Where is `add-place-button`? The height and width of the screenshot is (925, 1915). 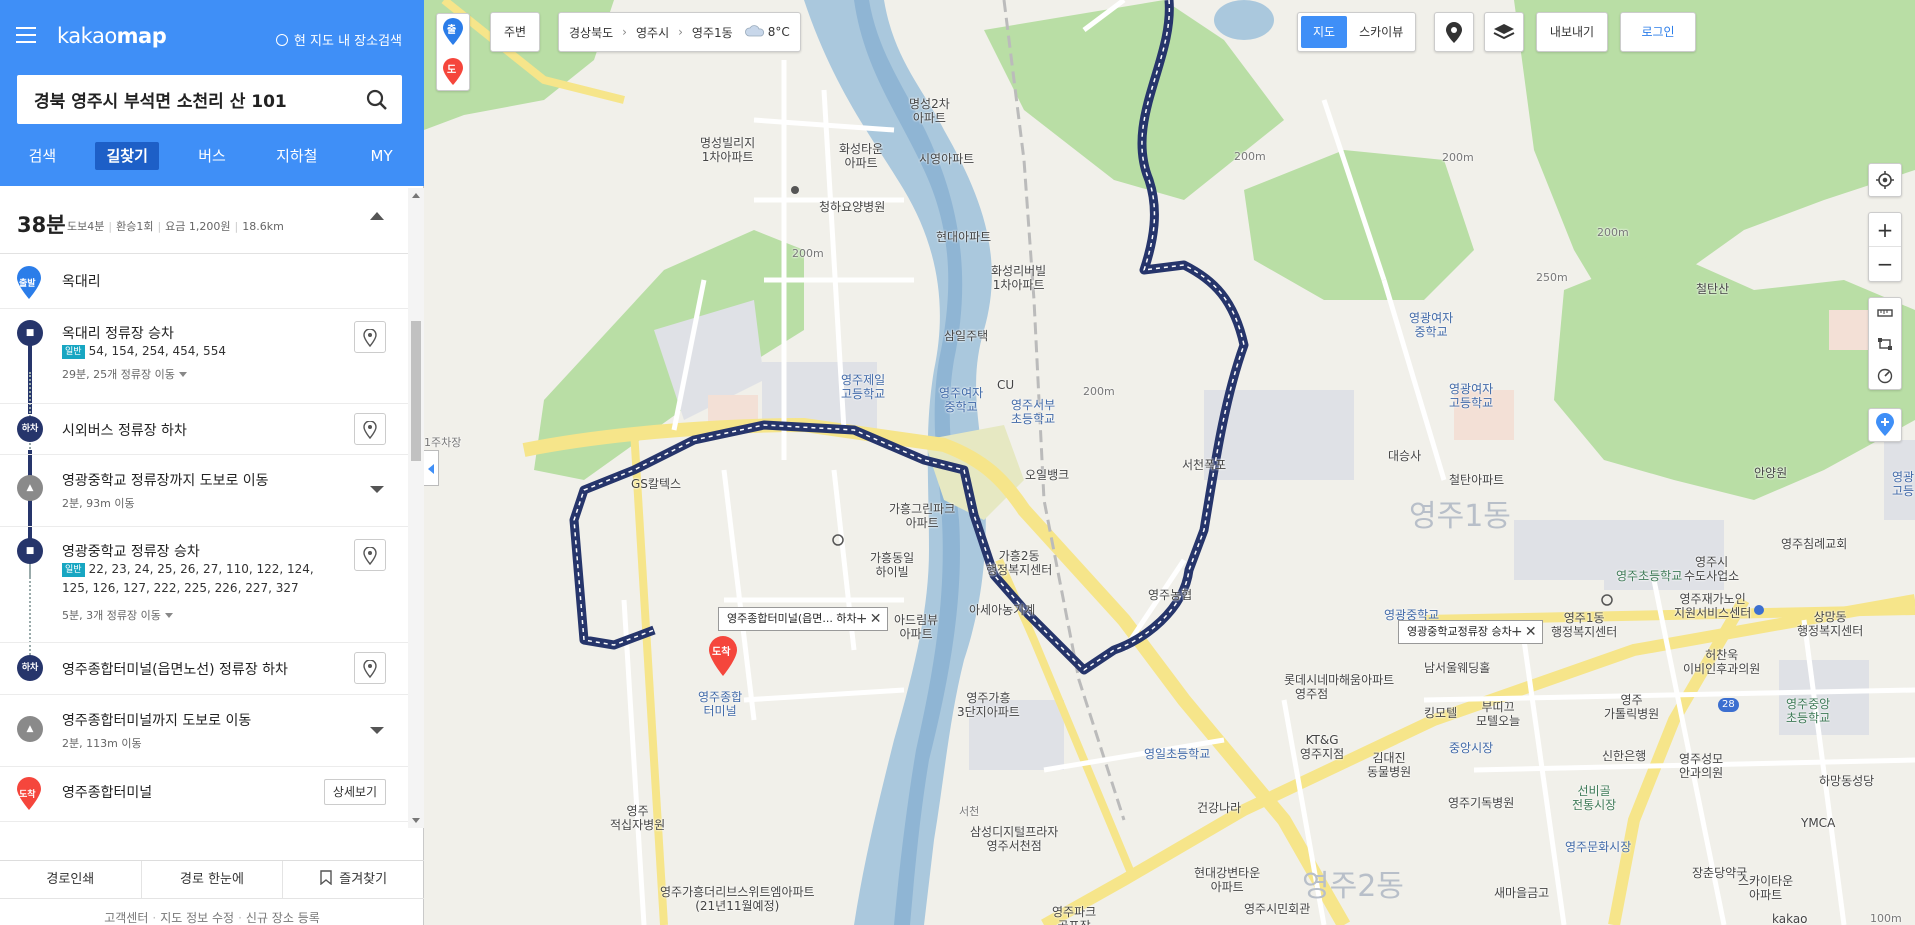 add-place-button is located at coordinates (1885, 425).